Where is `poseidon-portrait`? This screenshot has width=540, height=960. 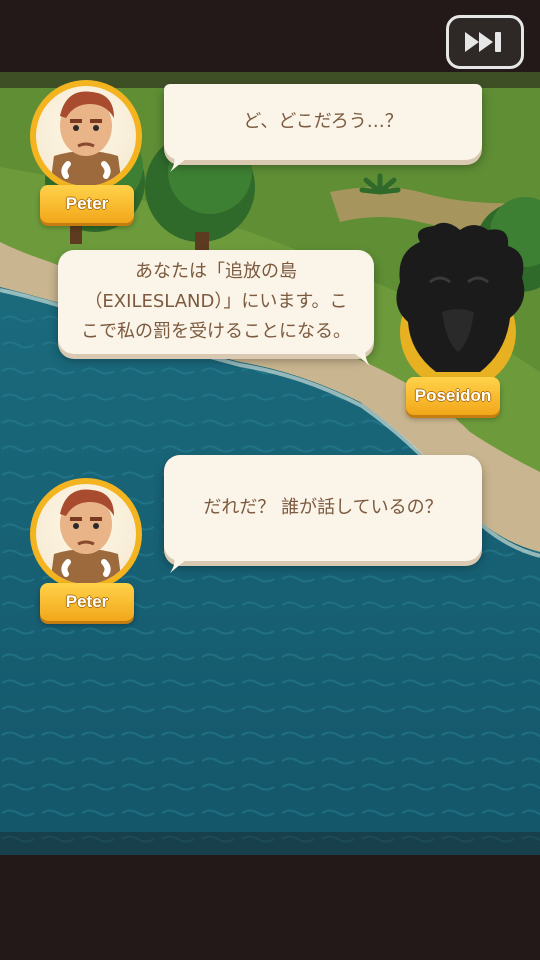
poseidon-portrait is located at coordinates (460, 306).